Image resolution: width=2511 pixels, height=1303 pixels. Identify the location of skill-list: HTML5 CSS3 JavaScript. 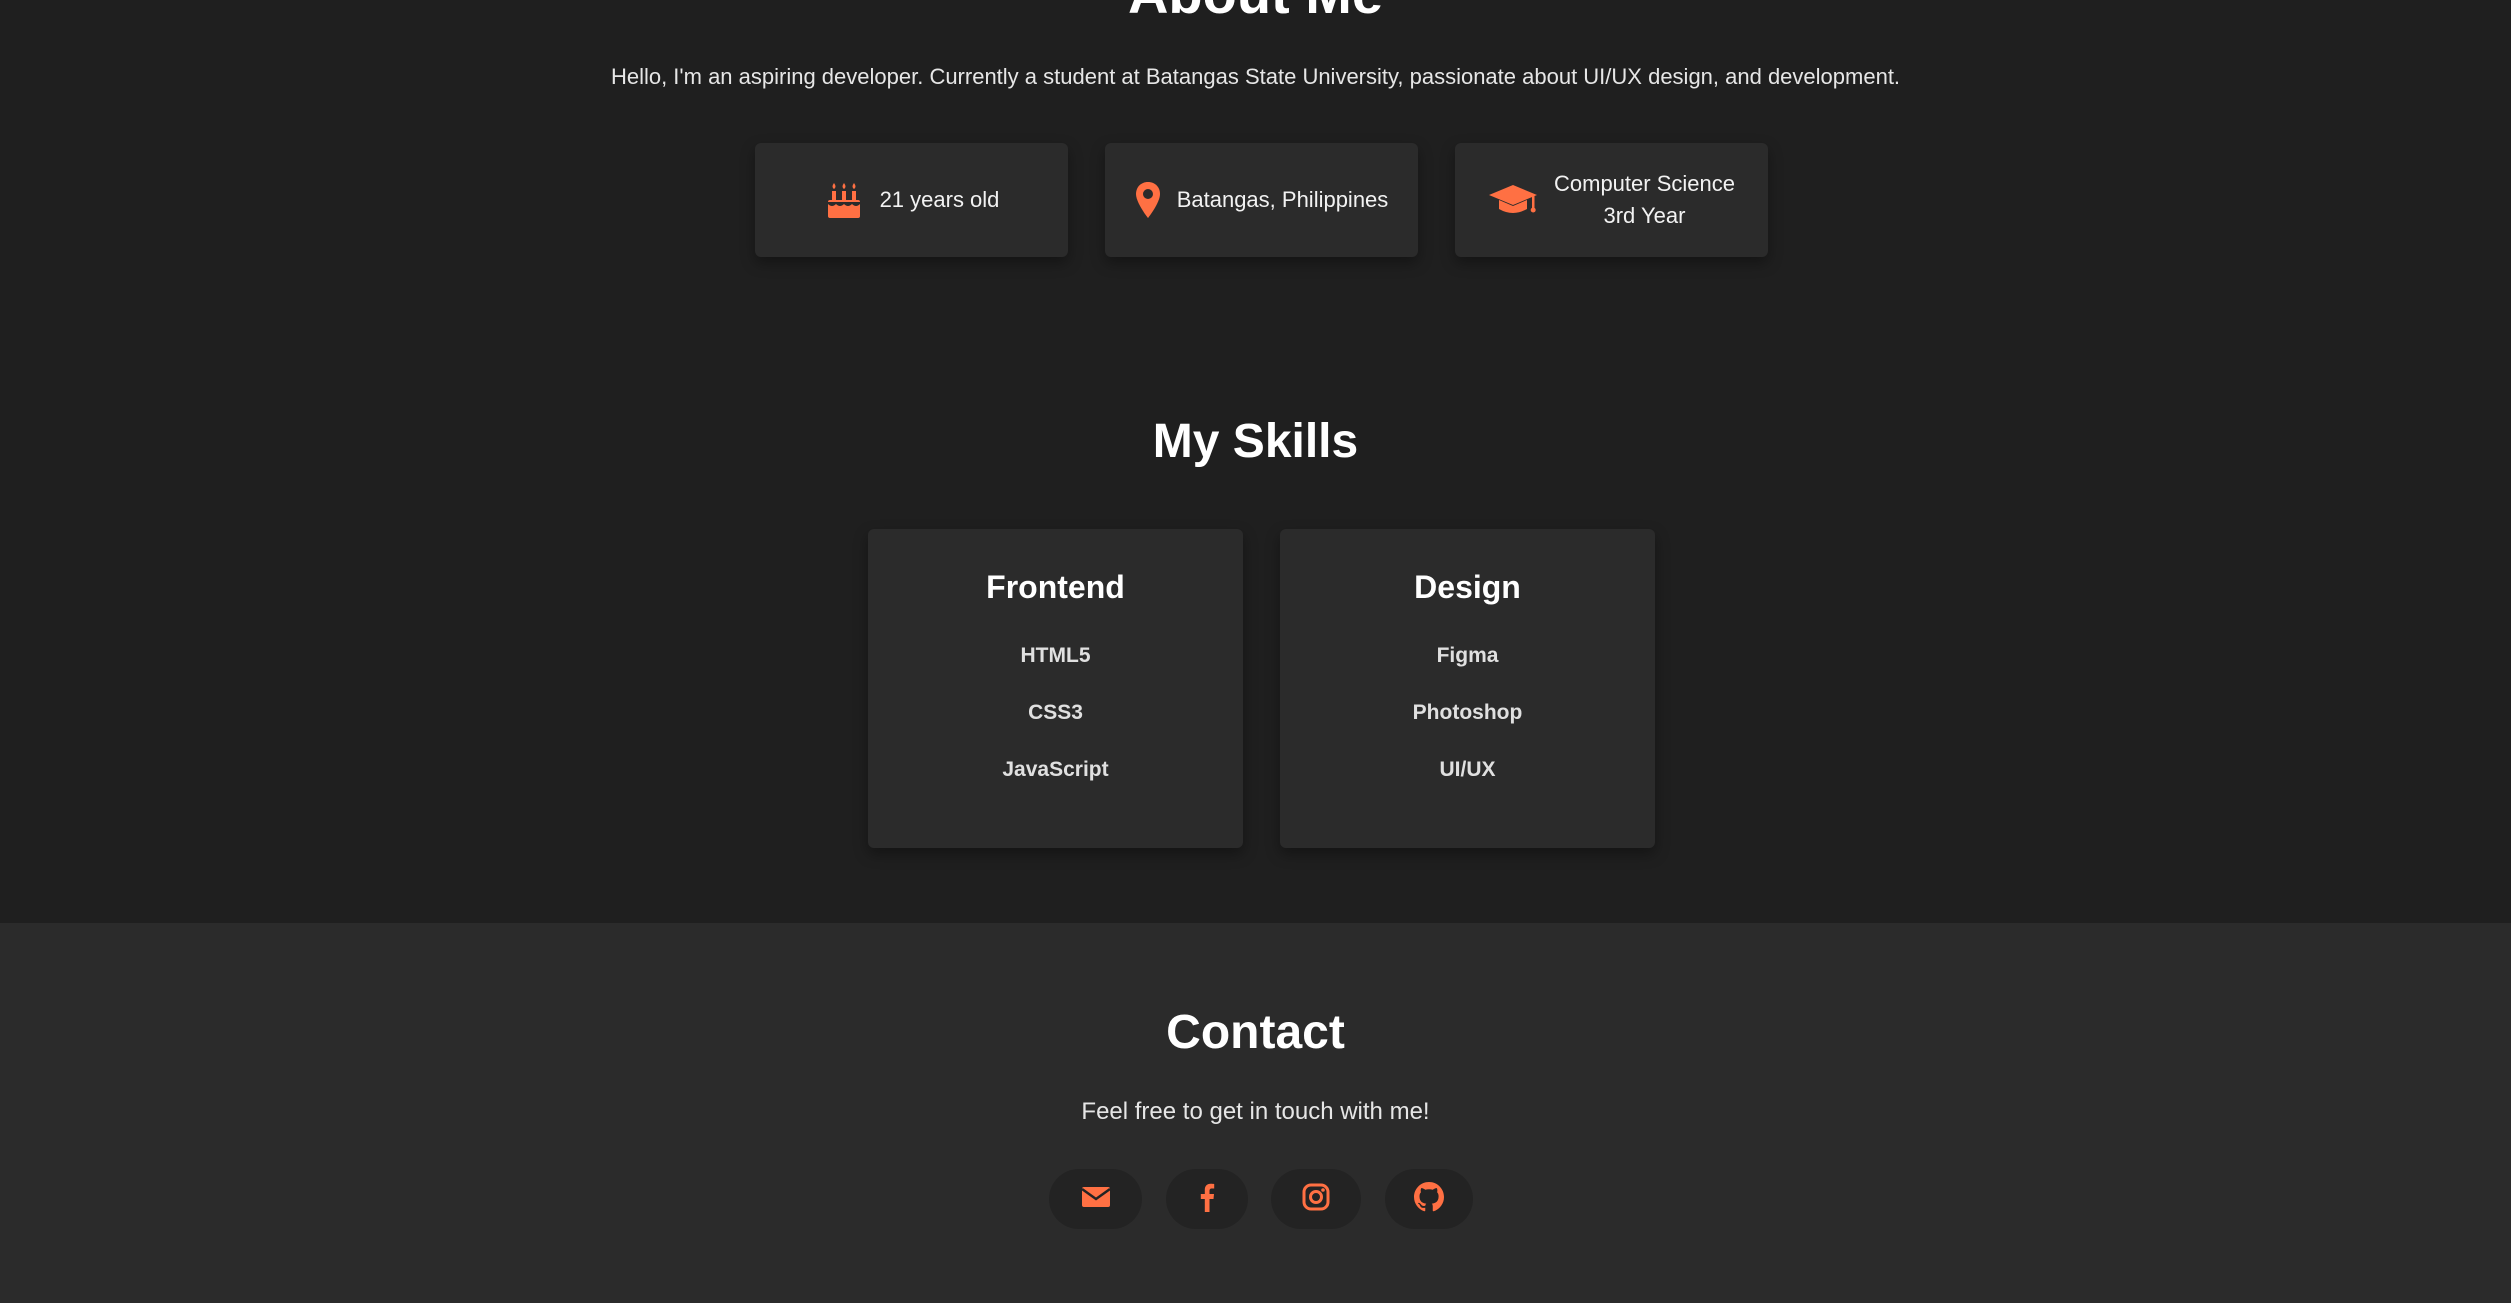
(1055, 712).